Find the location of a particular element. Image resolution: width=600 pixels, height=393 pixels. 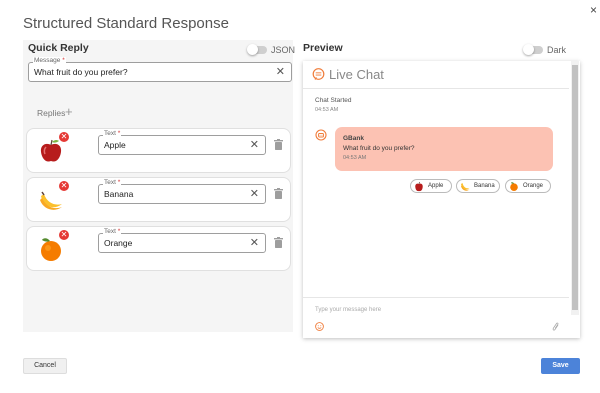

orange-icon is located at coordinates (514, 186).